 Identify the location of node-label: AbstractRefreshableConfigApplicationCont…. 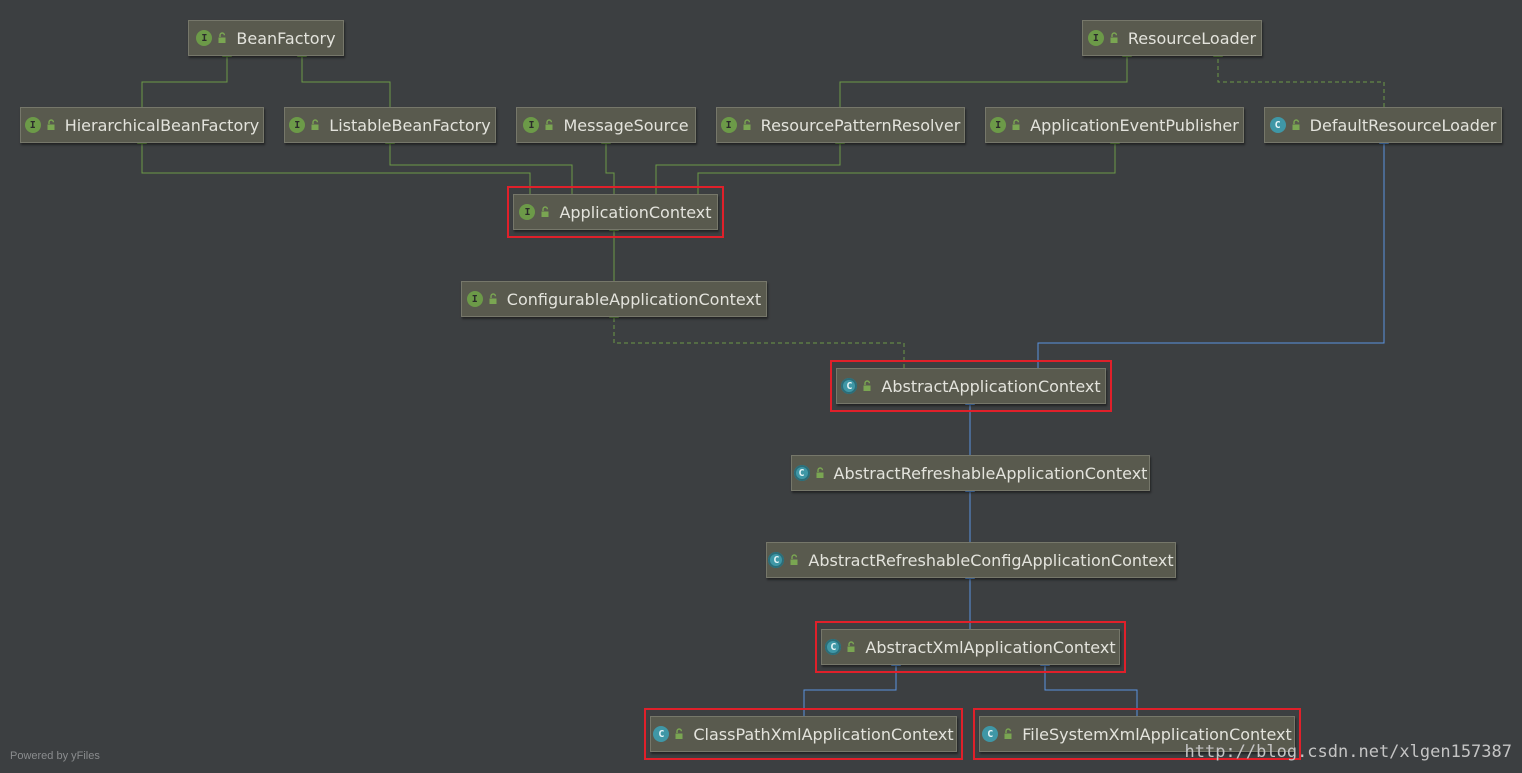
(991, 560).